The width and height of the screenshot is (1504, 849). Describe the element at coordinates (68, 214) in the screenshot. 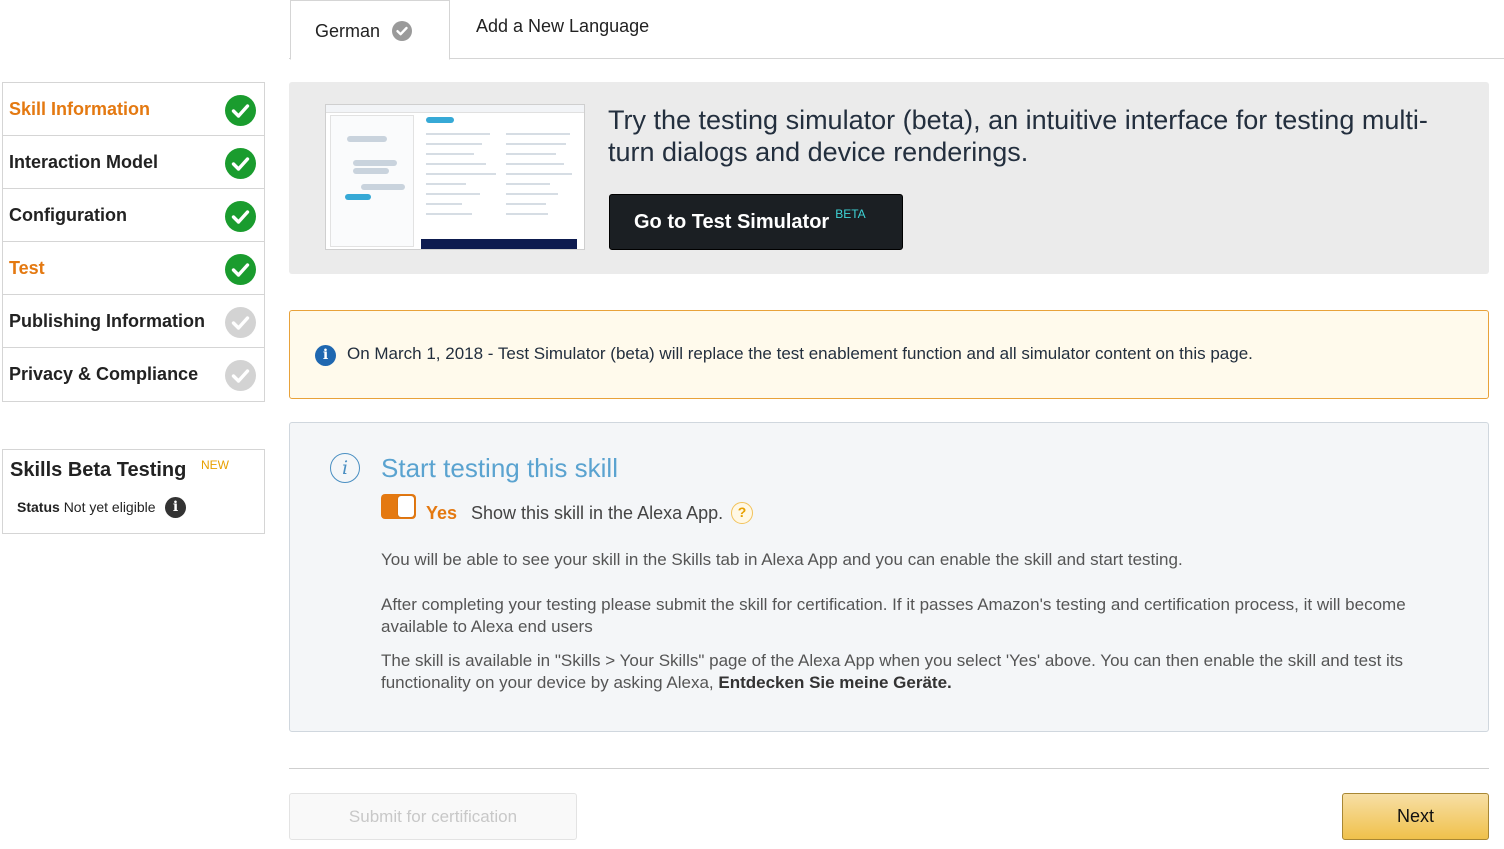

I see `sidebar-item-label: Configuration` at that location.